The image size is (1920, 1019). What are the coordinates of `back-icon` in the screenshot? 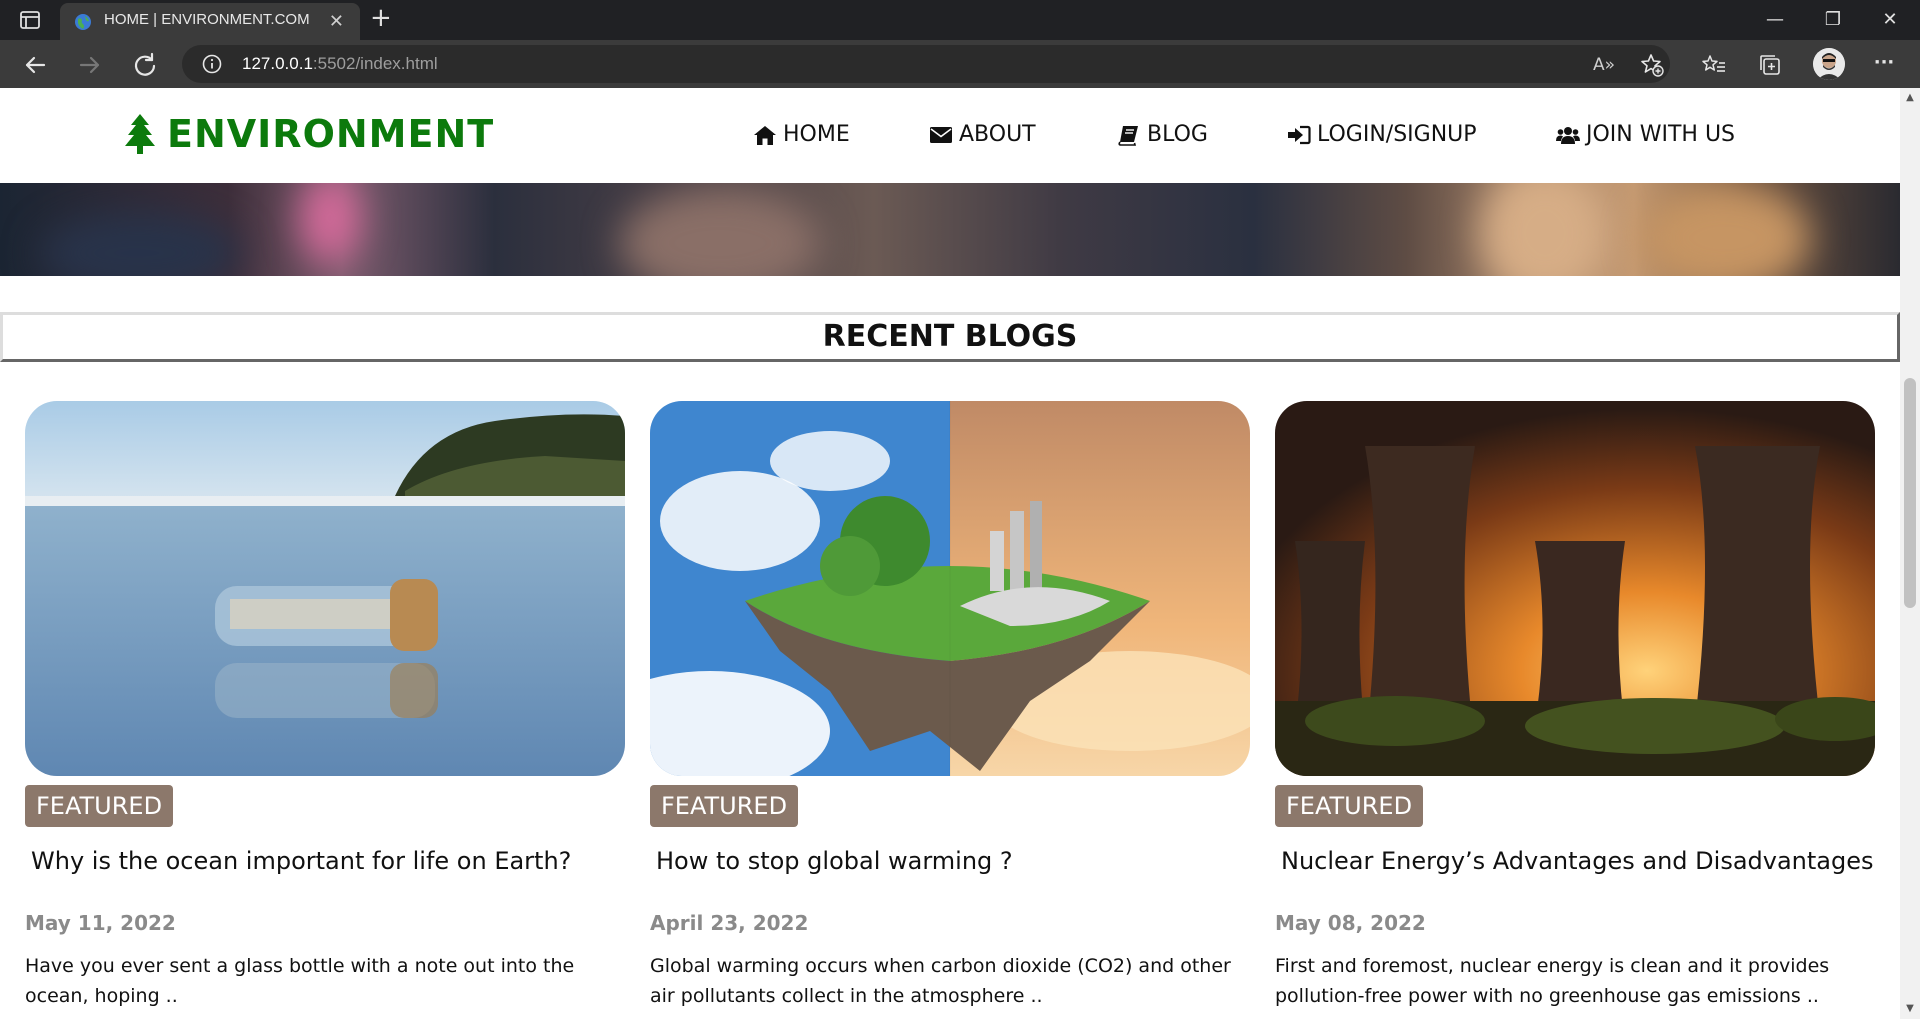 It's located at (35, 65).